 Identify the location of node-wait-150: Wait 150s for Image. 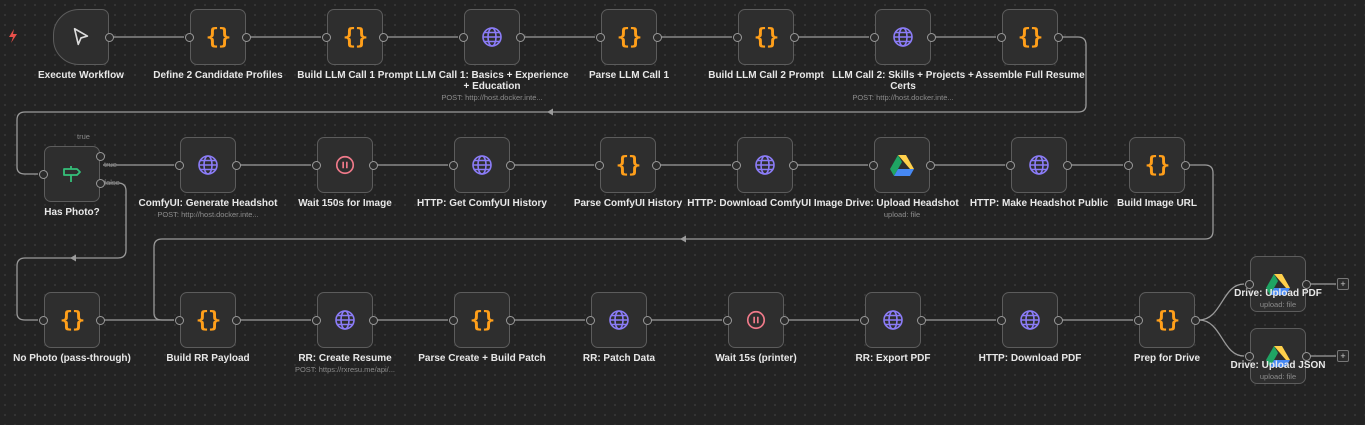
(345, 173).